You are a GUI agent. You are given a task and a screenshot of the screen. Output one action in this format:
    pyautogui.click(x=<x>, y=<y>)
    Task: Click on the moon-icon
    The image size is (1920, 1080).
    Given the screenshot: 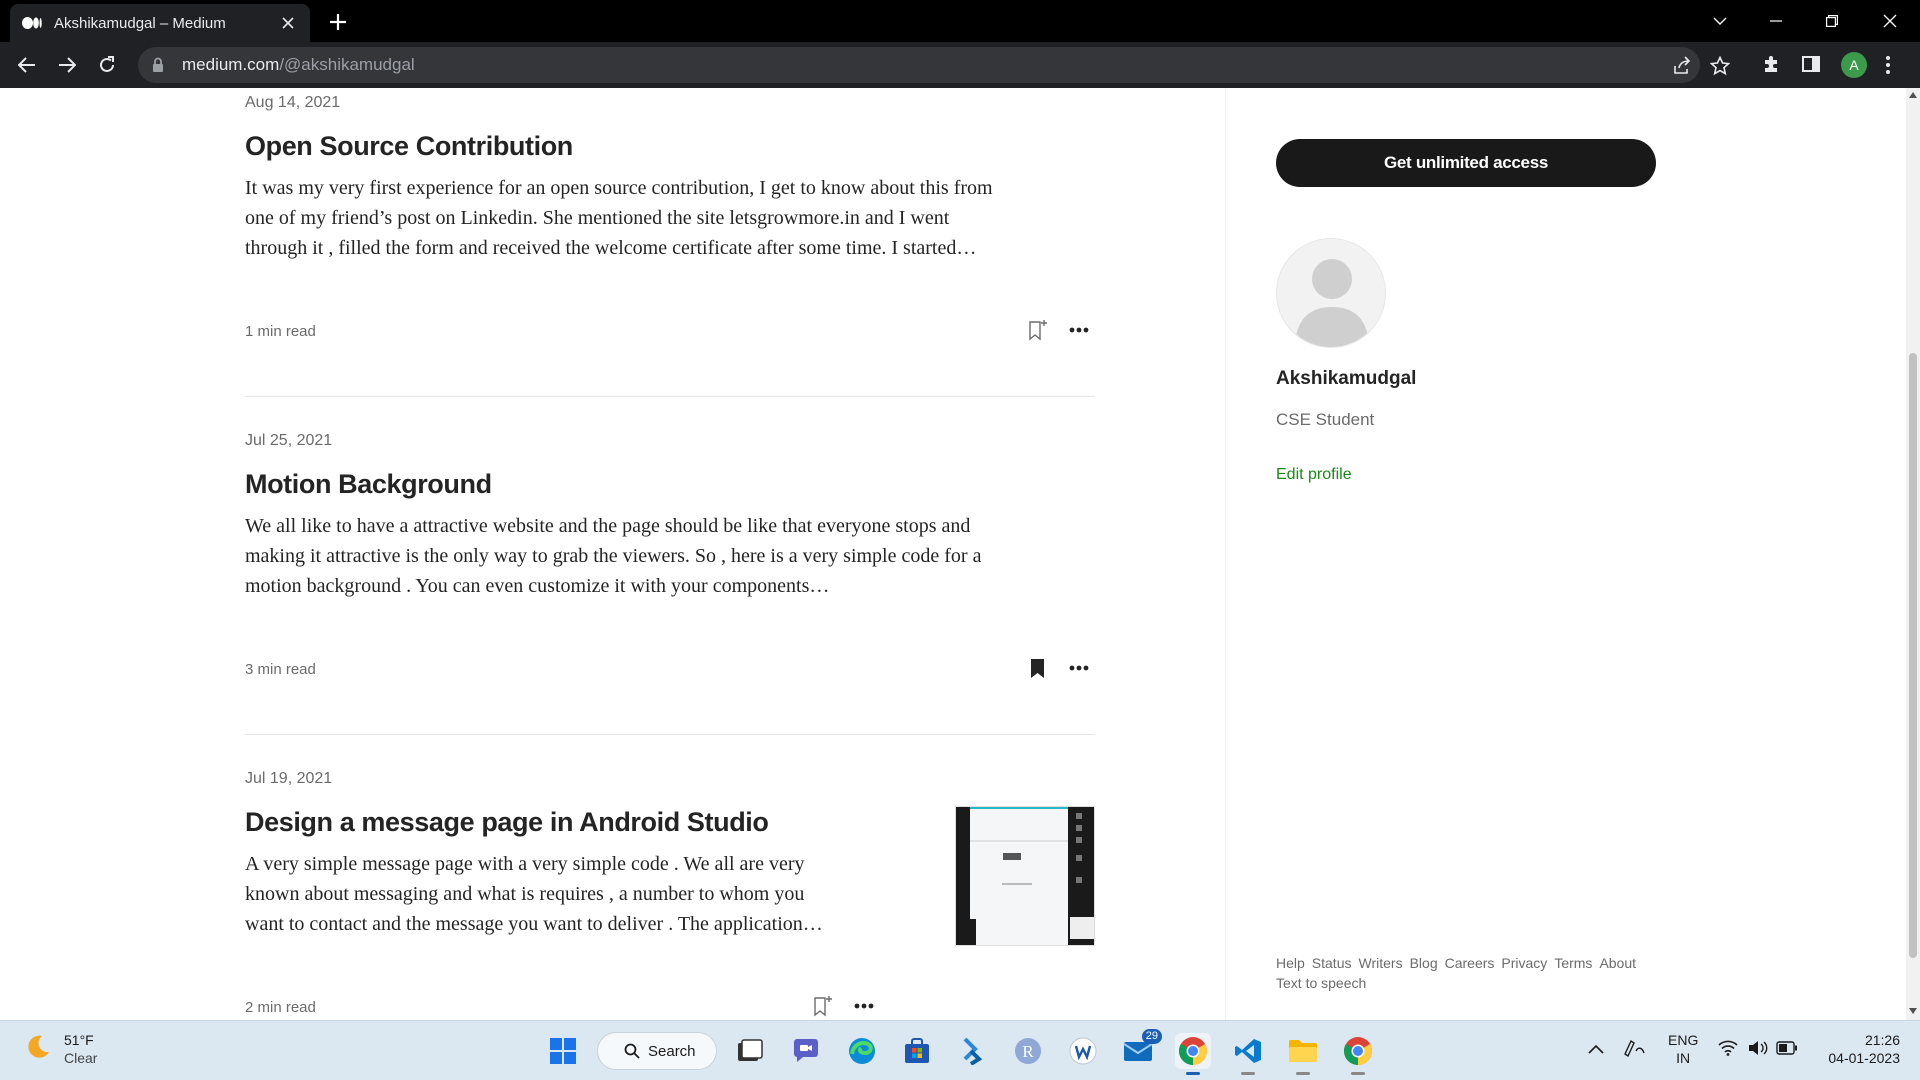 What is the action you would take?
    pyautogui.click(x=38, y=1049)
    